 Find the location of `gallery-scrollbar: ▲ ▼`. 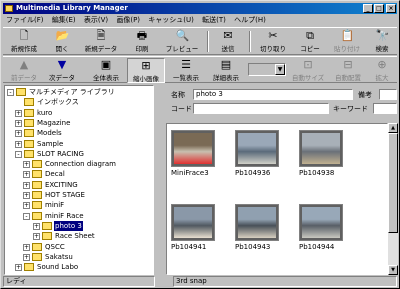

gallery-scrollbar: ▲ ▼ is located at coordinates (393, 199).